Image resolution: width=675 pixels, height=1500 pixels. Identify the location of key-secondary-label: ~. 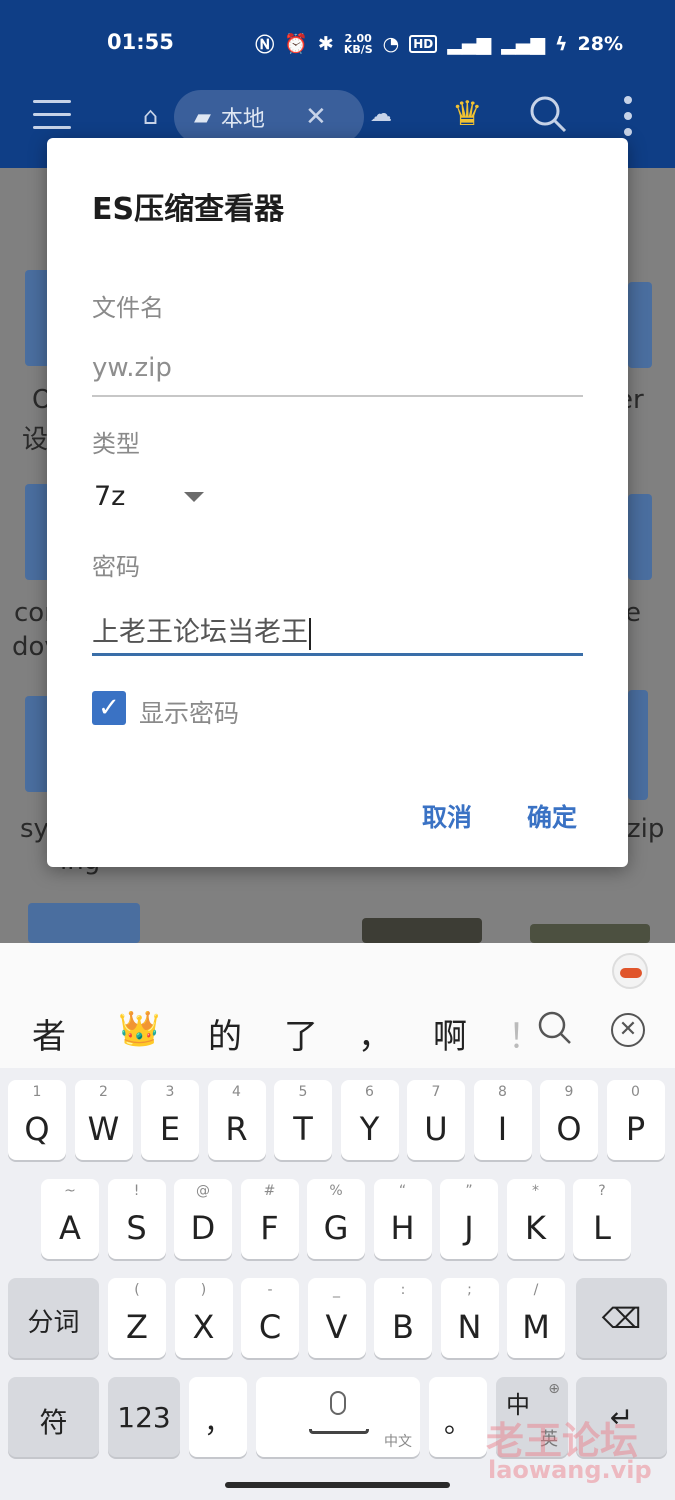
(70, 1191).